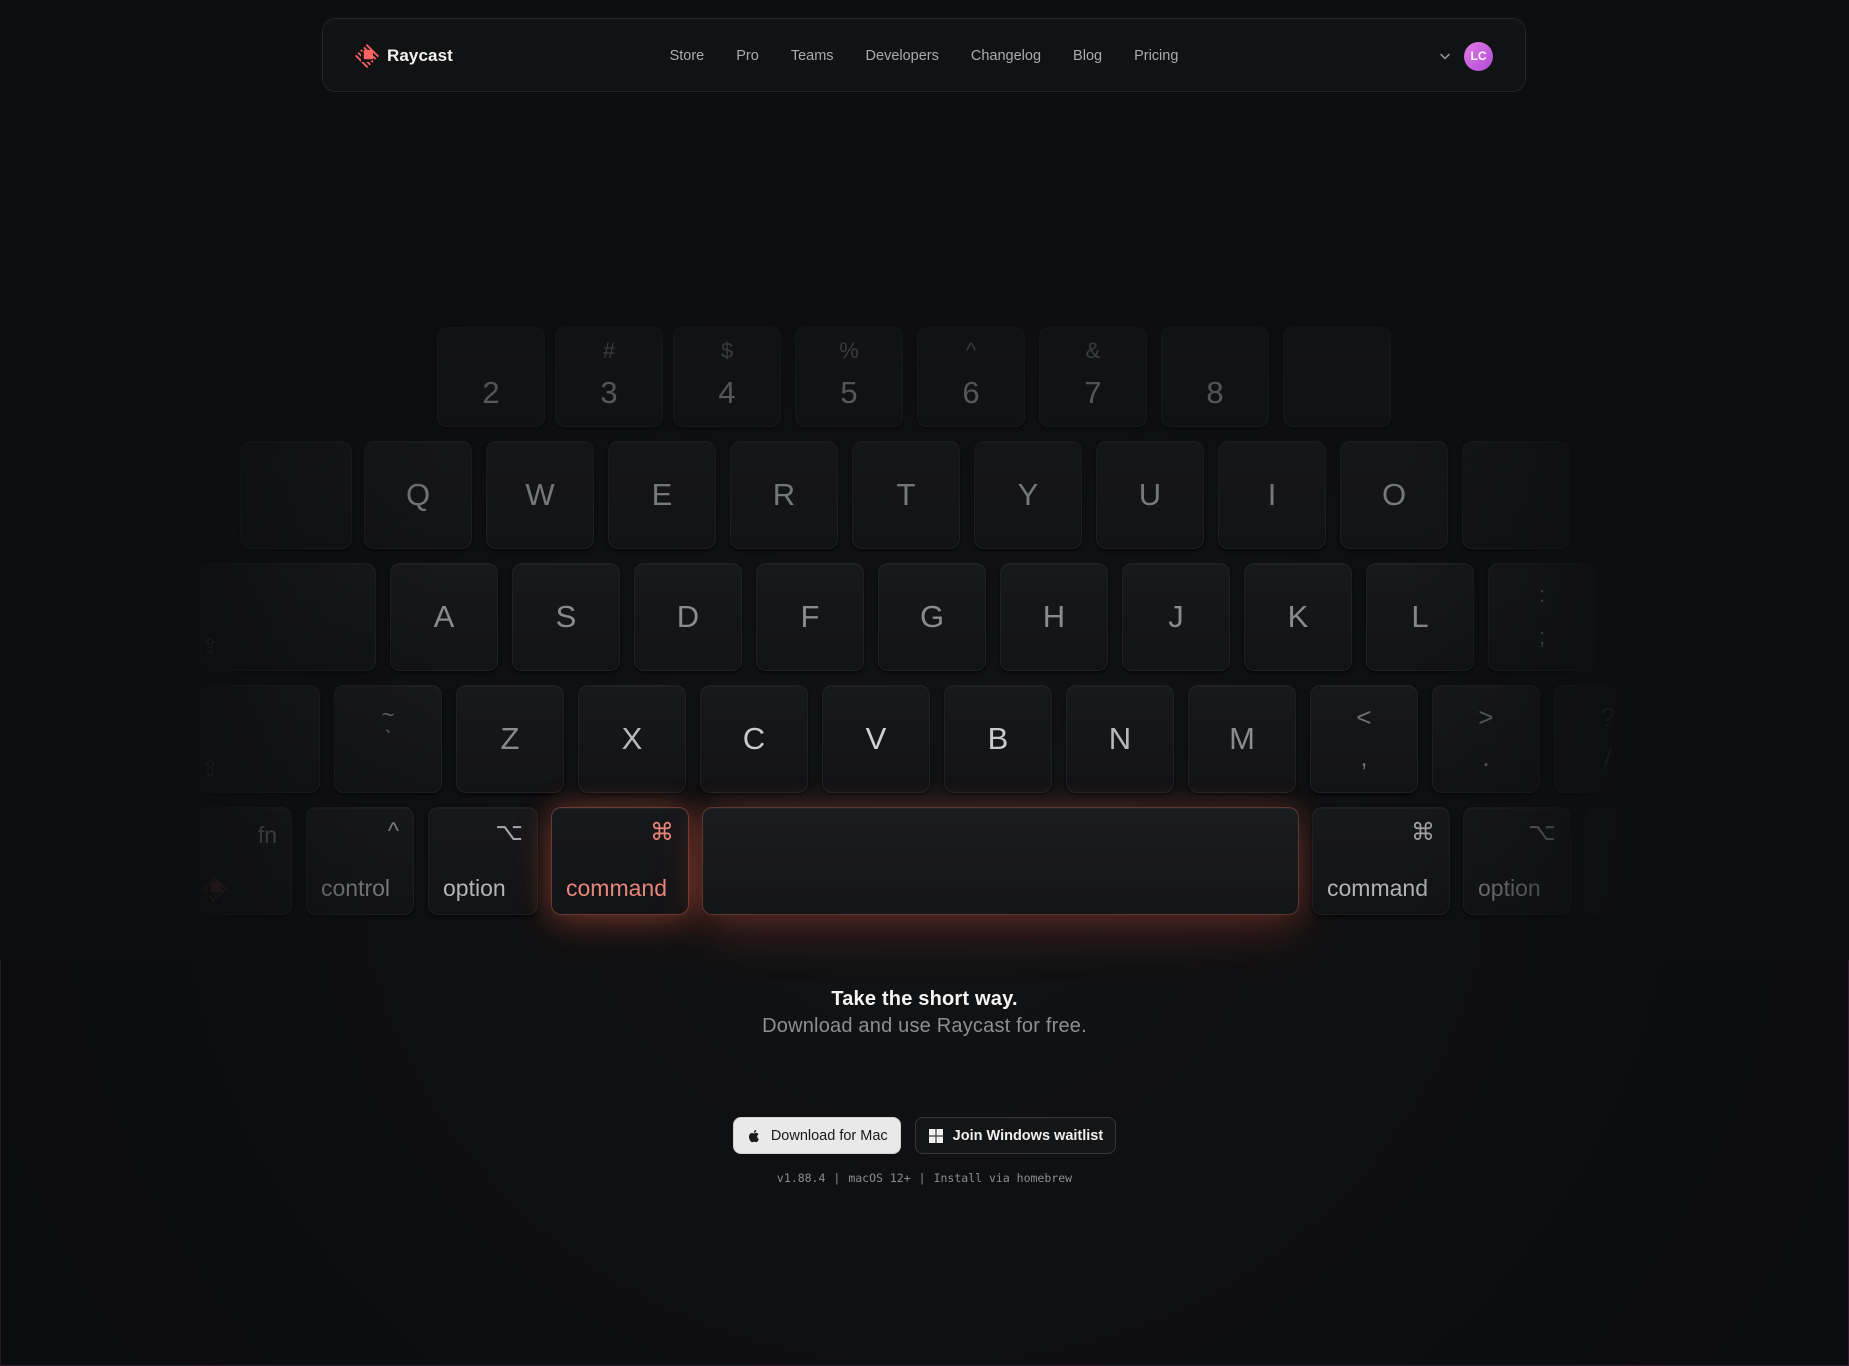 The height and width of the screenshot is (1366, 1849). Describe the element at coordinates (360, 861) in the screenshot. I see `key-control: ^ control` at that location.